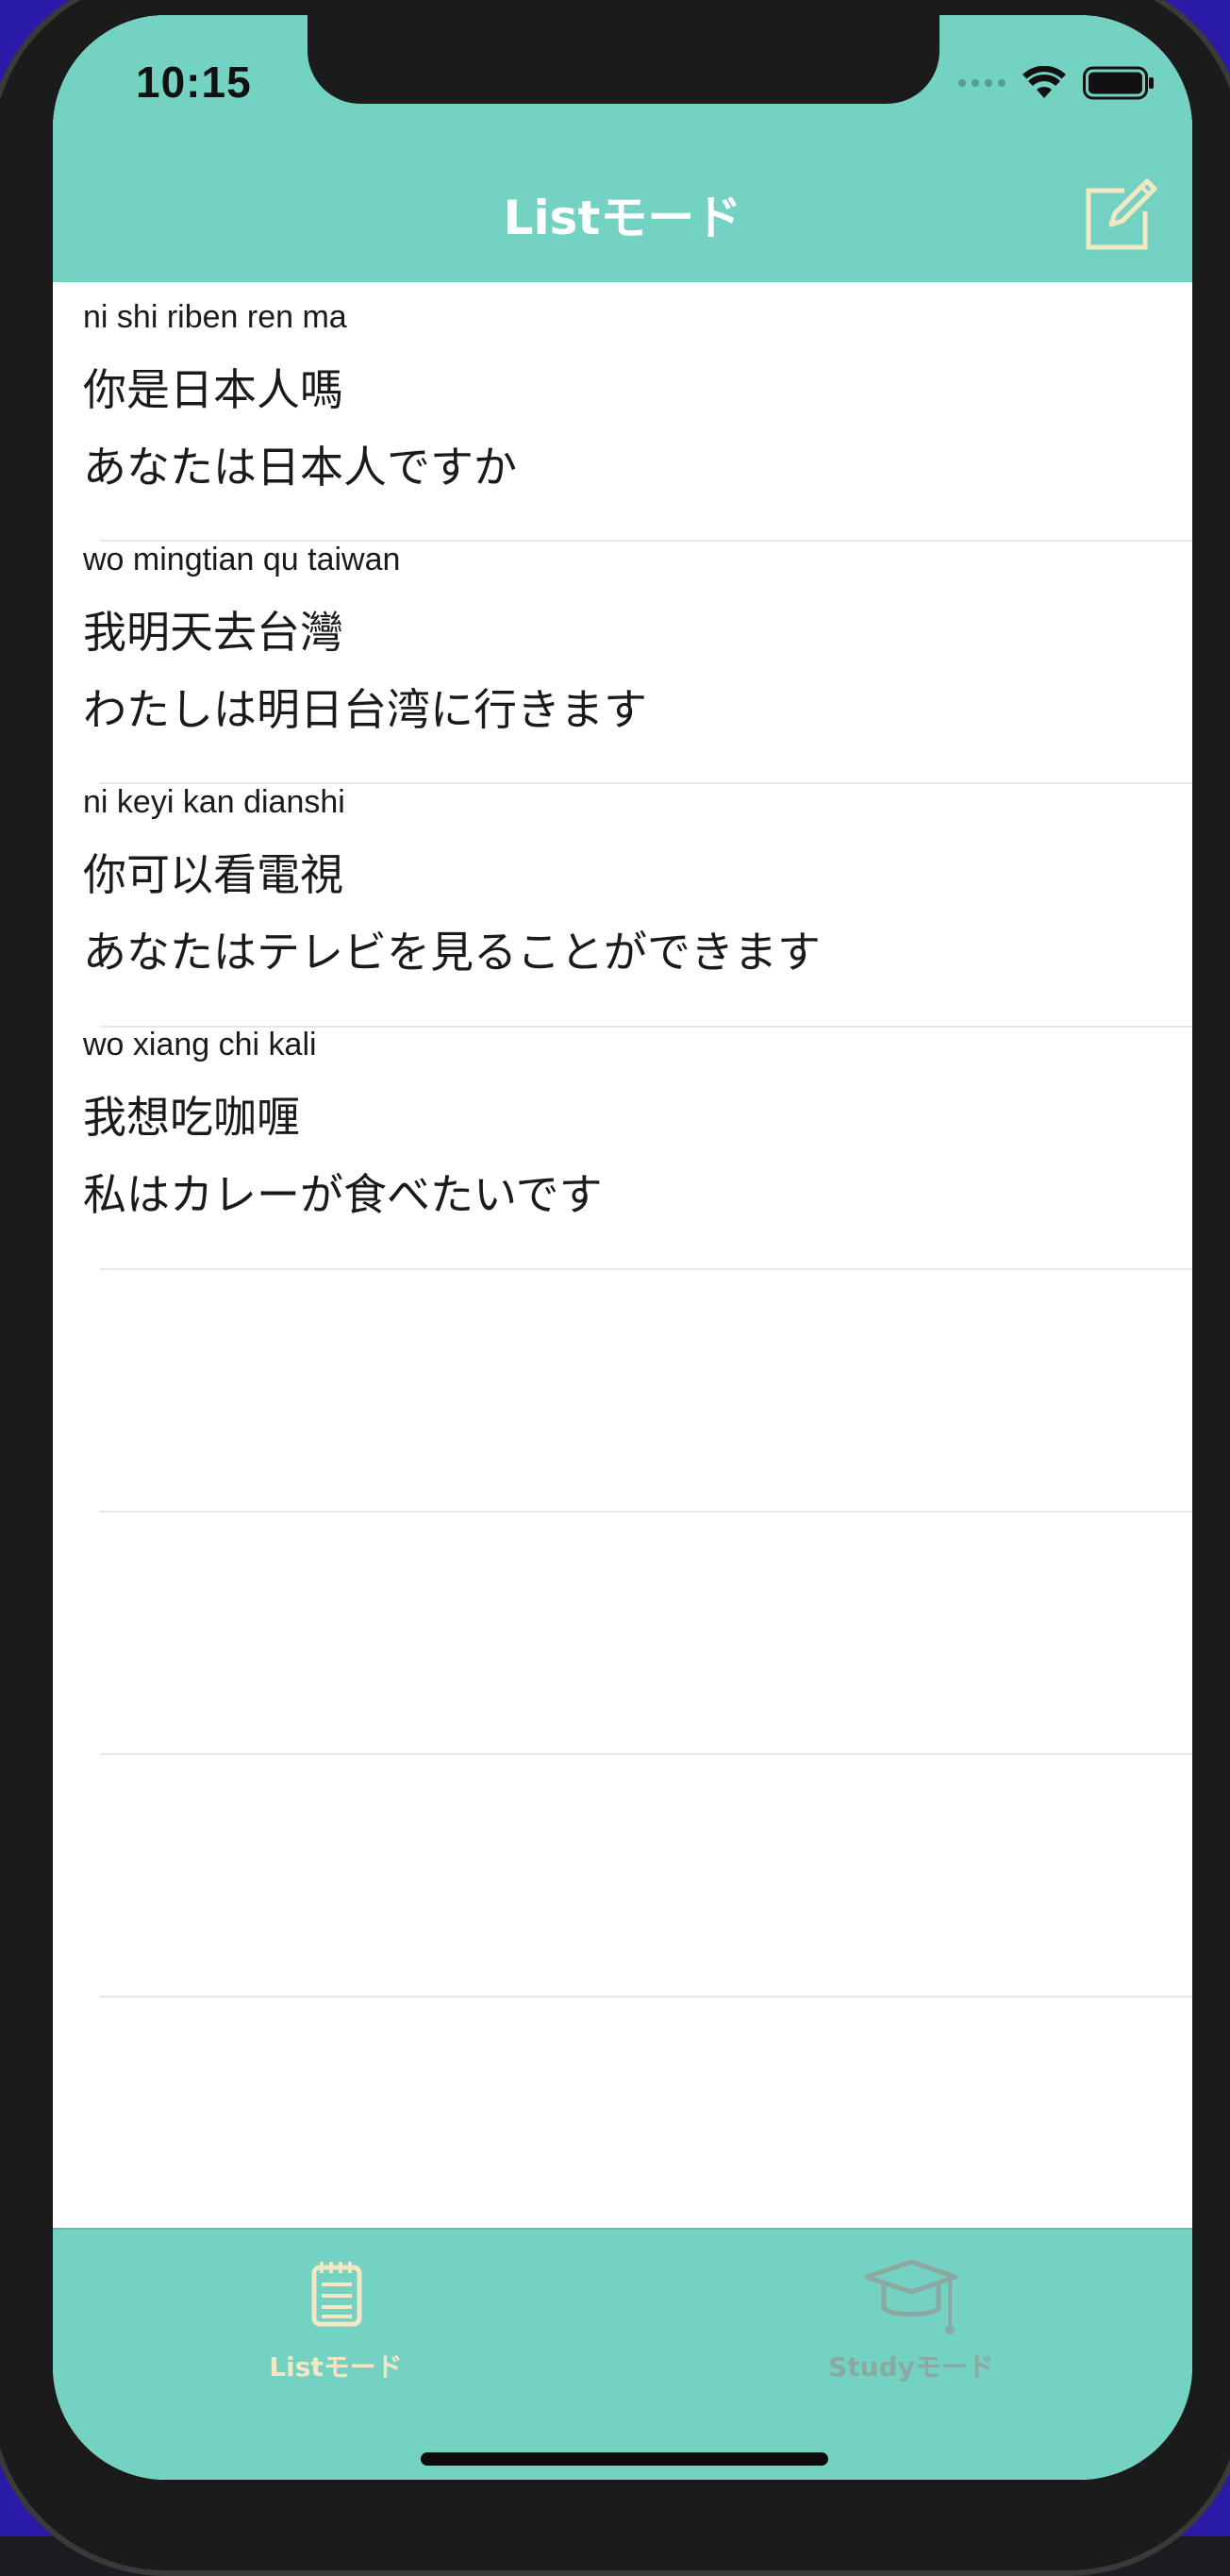 The image size is (1230, 2576). I want to click on chinese-text: 我想吃咖喱, so click(191, 1117).